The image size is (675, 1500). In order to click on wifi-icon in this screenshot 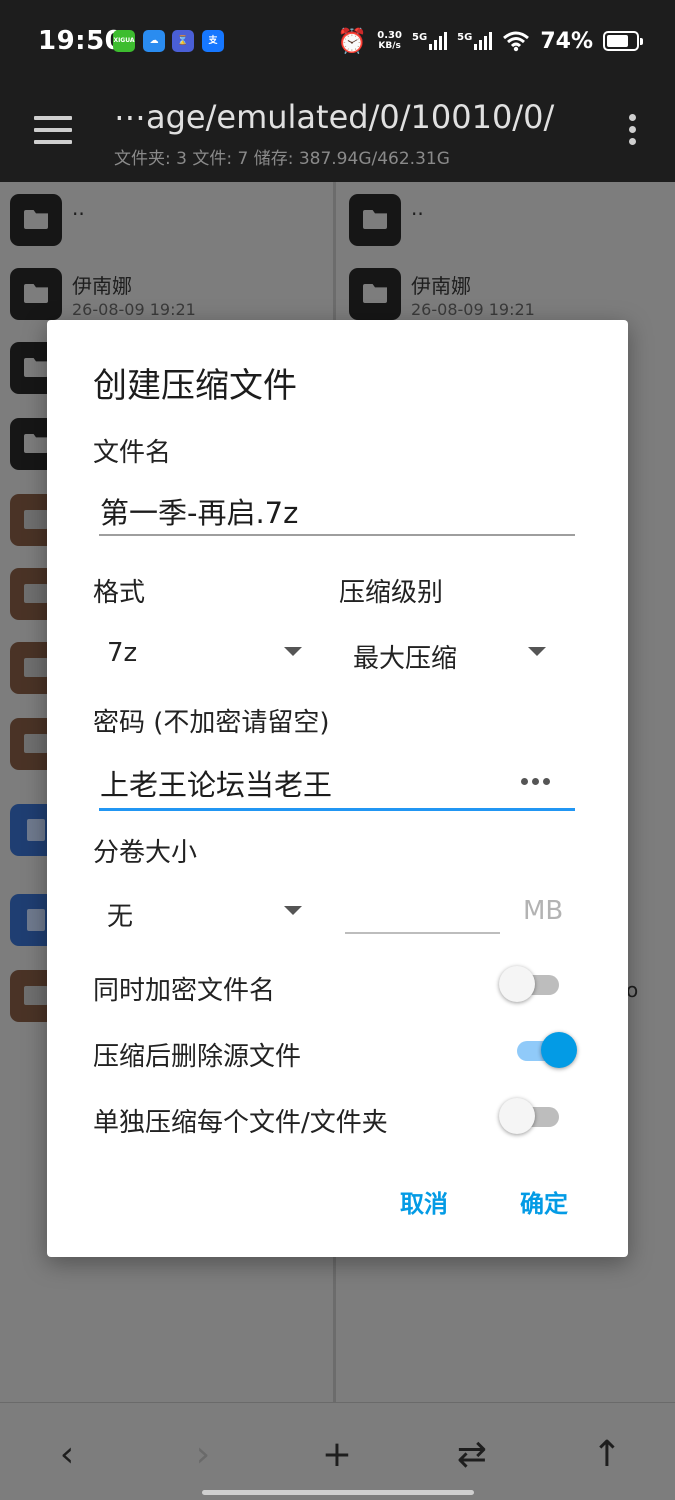, I will do `click(516, 41)`.